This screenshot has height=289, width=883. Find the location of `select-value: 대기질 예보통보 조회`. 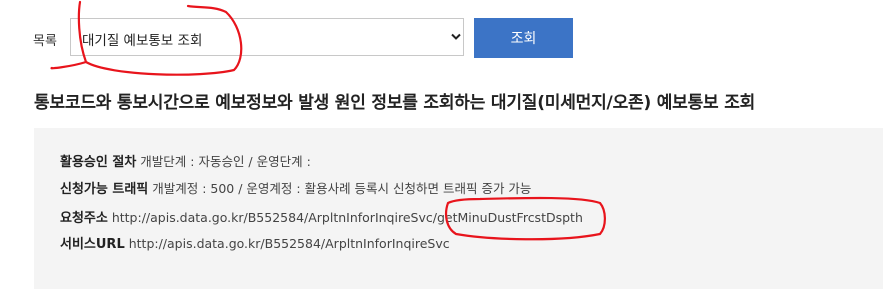

select-value: 대기질 예보통보 조회 is located at coordinates (142, 41).